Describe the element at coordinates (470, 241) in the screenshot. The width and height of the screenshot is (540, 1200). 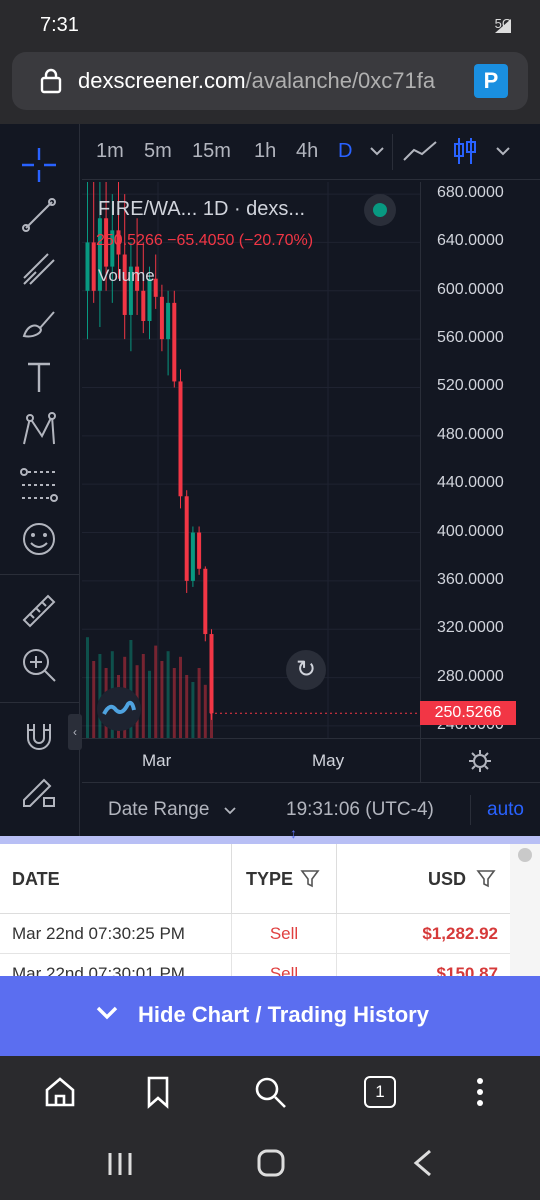
I see `price-tick: 640.0000` at that location.